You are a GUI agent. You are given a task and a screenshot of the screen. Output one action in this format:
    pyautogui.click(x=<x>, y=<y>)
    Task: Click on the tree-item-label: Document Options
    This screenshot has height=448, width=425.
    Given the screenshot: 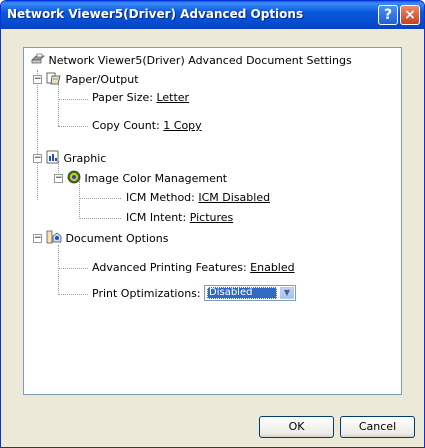 What is the action you would take?
    pyautogui.click(x=117, y=238)
    